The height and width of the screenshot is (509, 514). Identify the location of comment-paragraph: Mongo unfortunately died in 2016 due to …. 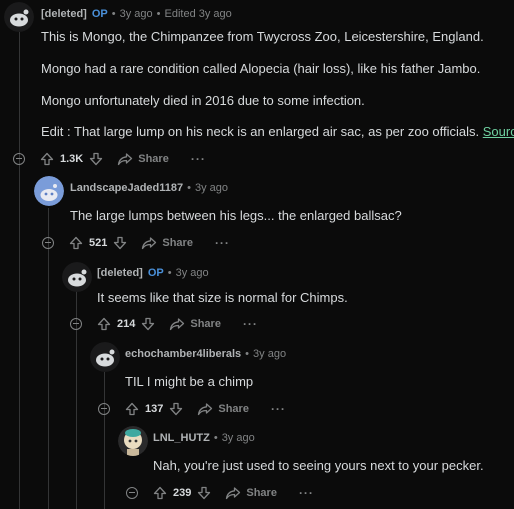
(203, 100).